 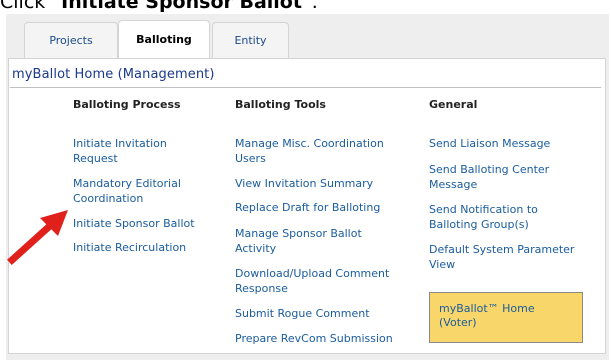 I want to click on instruction-prefix: Click “, so click(x=31, y=6).